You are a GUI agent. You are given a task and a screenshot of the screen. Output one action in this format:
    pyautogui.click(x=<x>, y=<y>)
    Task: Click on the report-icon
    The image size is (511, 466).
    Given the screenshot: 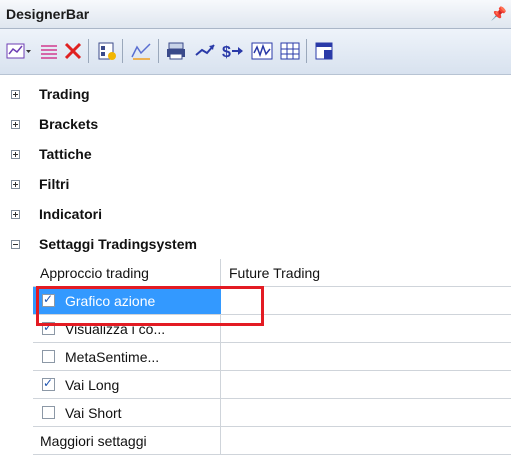 What is the action you would take?
    pyautogui.click(x=107, y=51)
    